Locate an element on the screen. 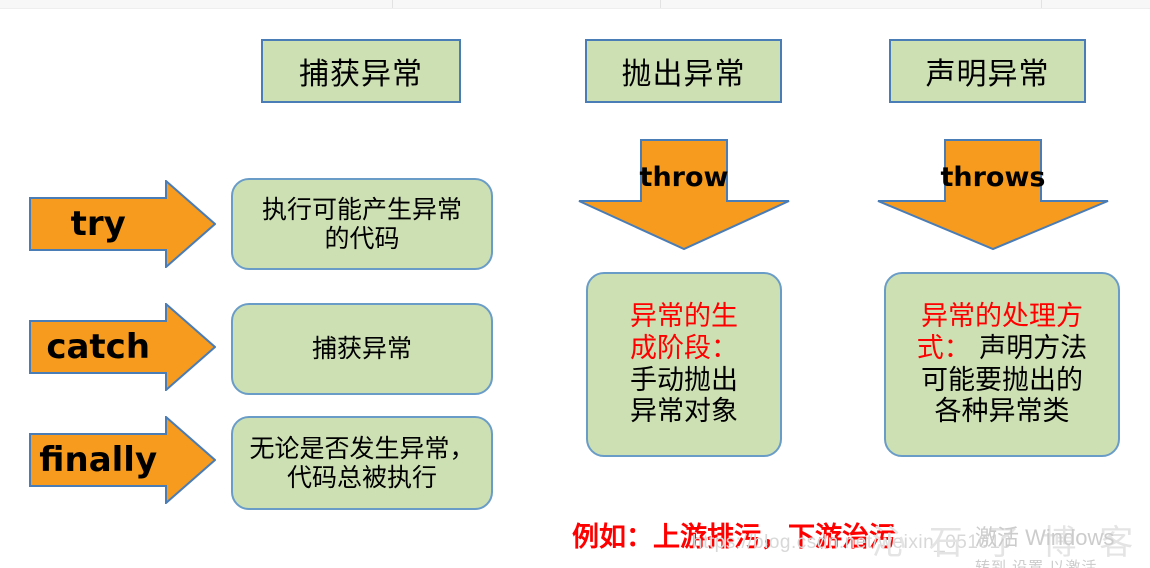 This screenshot has height=568, width=1150. header-label-throws: 声明异常 is located at coordinates (987, 74).